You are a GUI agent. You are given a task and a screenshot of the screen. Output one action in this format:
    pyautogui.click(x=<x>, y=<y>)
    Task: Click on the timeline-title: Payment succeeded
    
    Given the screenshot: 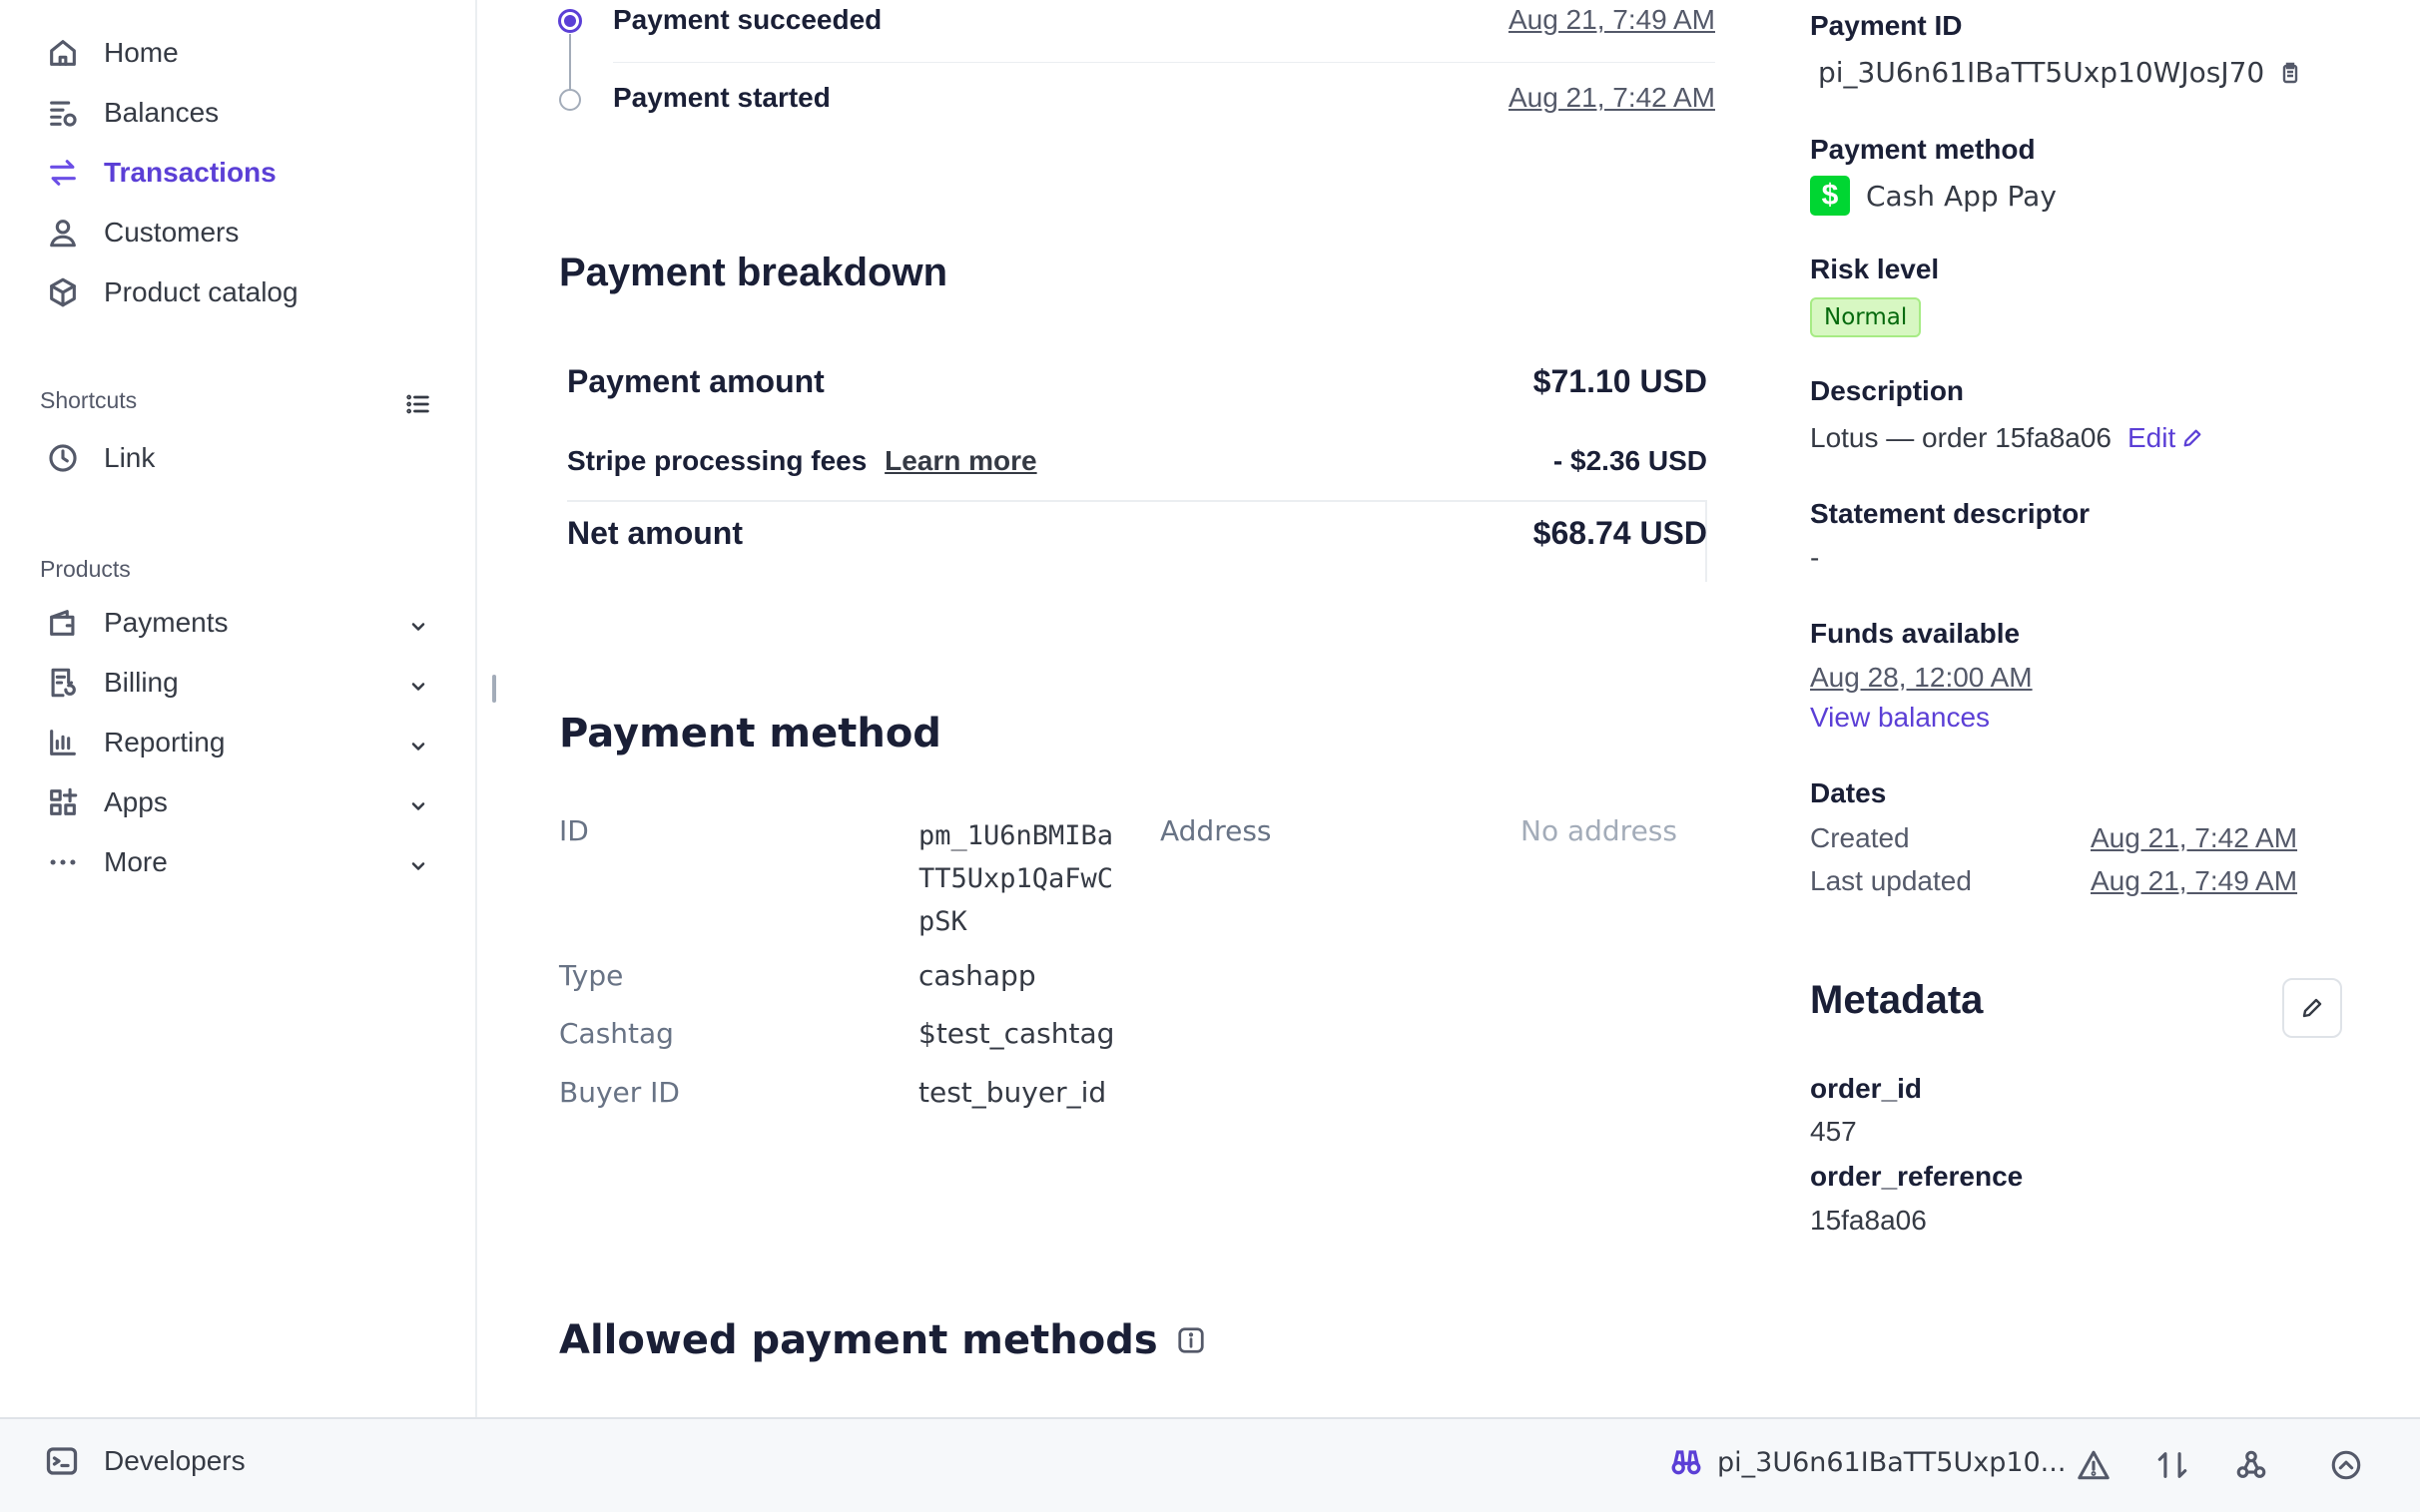 What is the action you would take?
    pyautogui.click(x=748, y=19)
    